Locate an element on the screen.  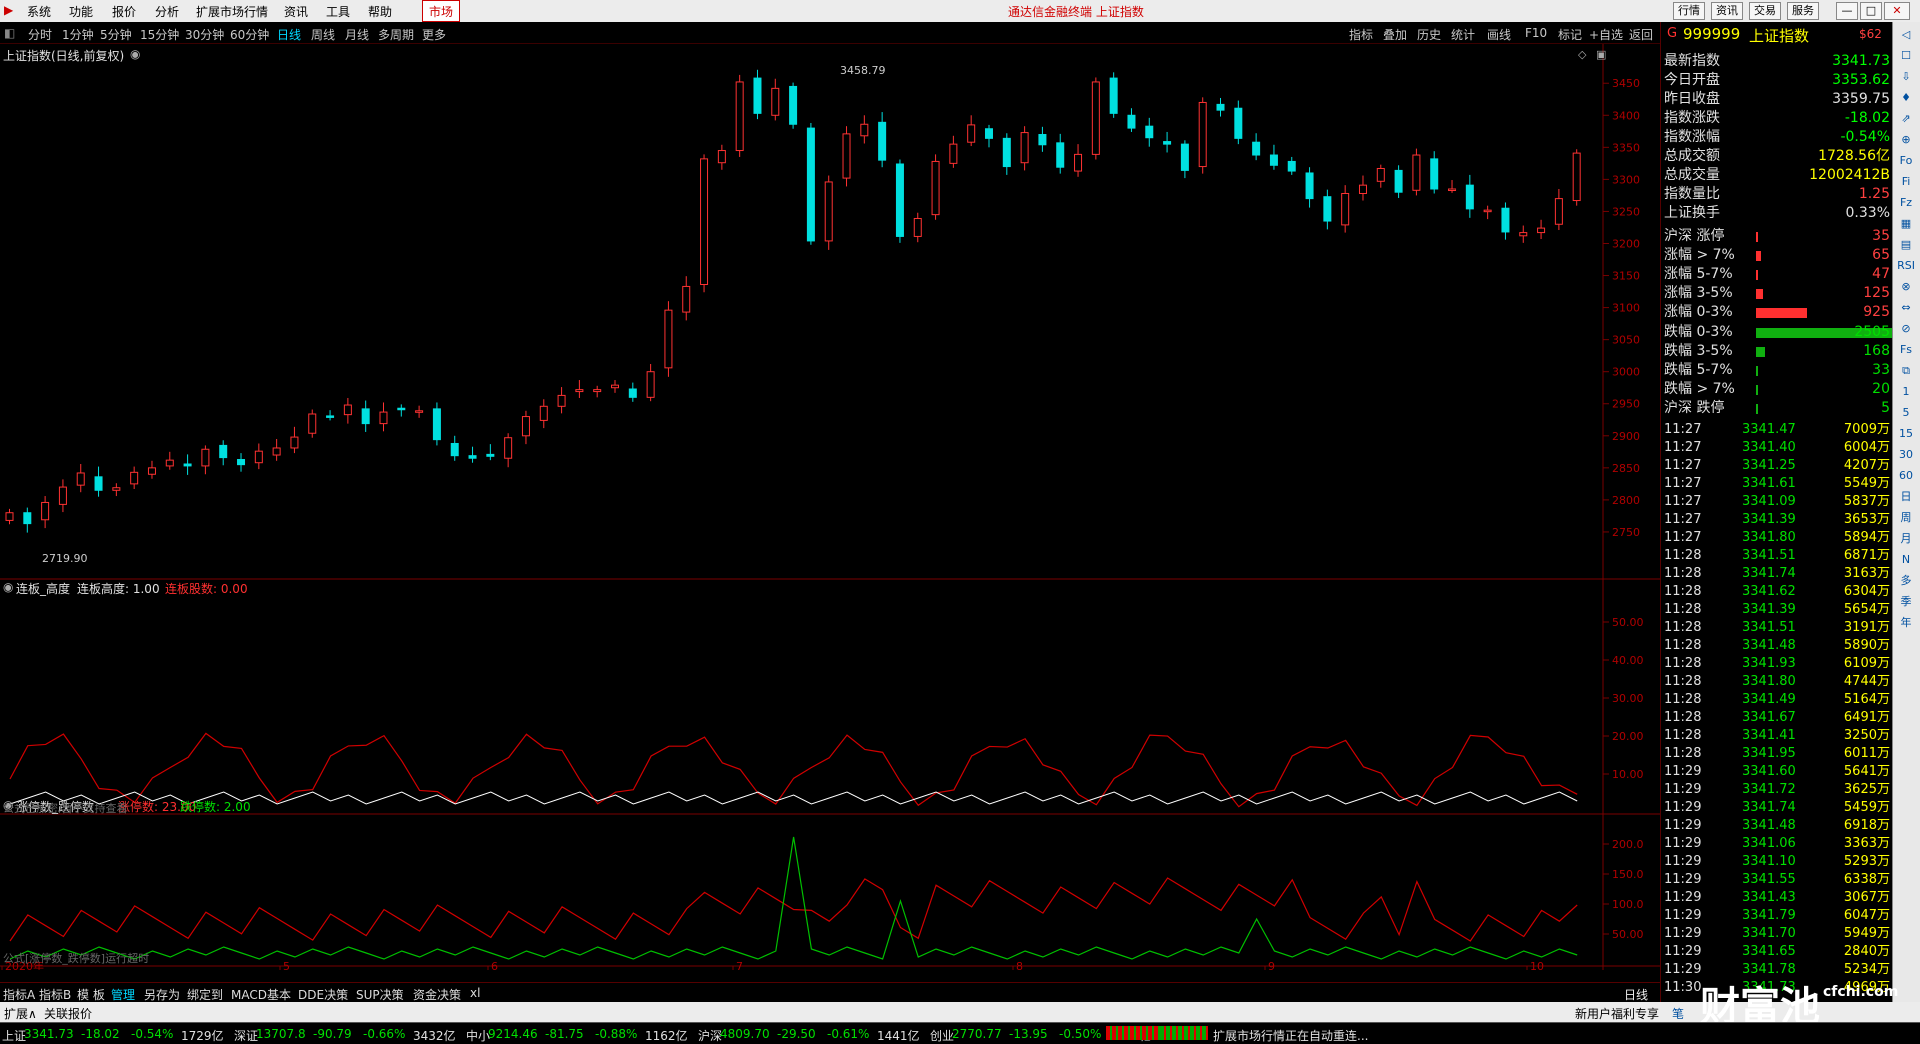
promo-link: 新用户福利专享 is located at coordinates (1617, 1013).